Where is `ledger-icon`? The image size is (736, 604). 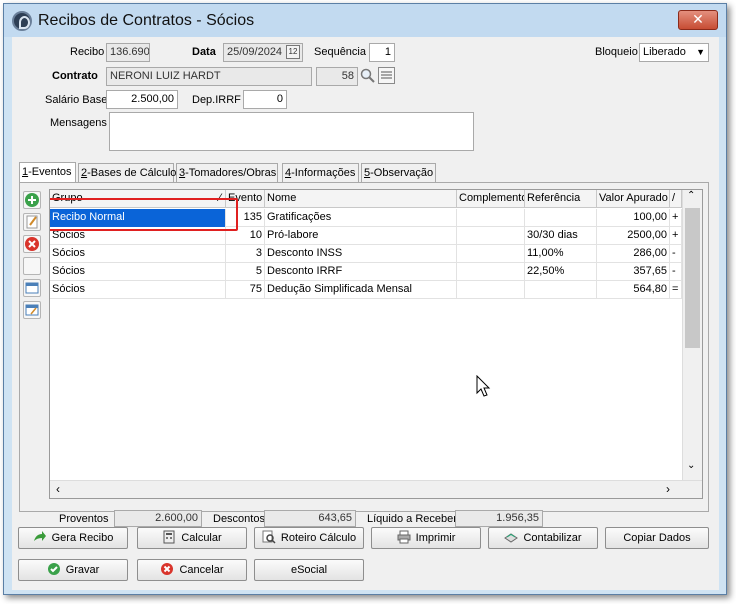
ledger-icon is located at coordinates (511, 538).